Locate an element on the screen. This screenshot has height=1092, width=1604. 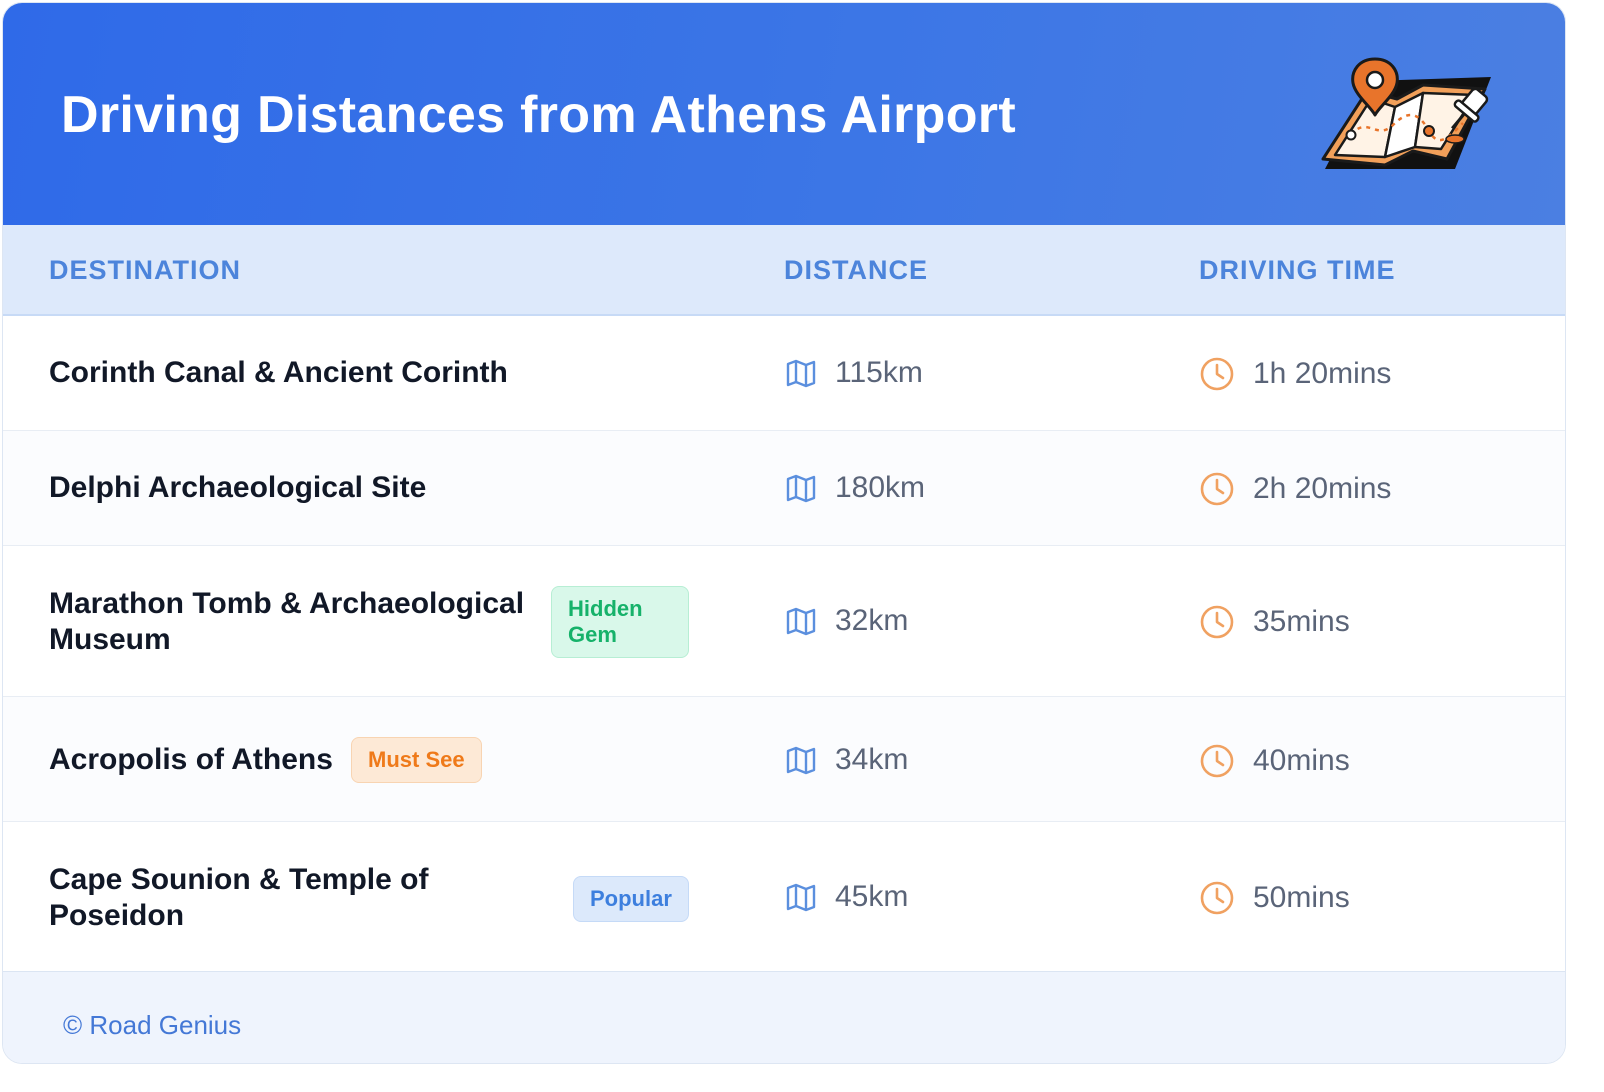
driving-time-value: 50mins is located at coordinates (1301, 897).